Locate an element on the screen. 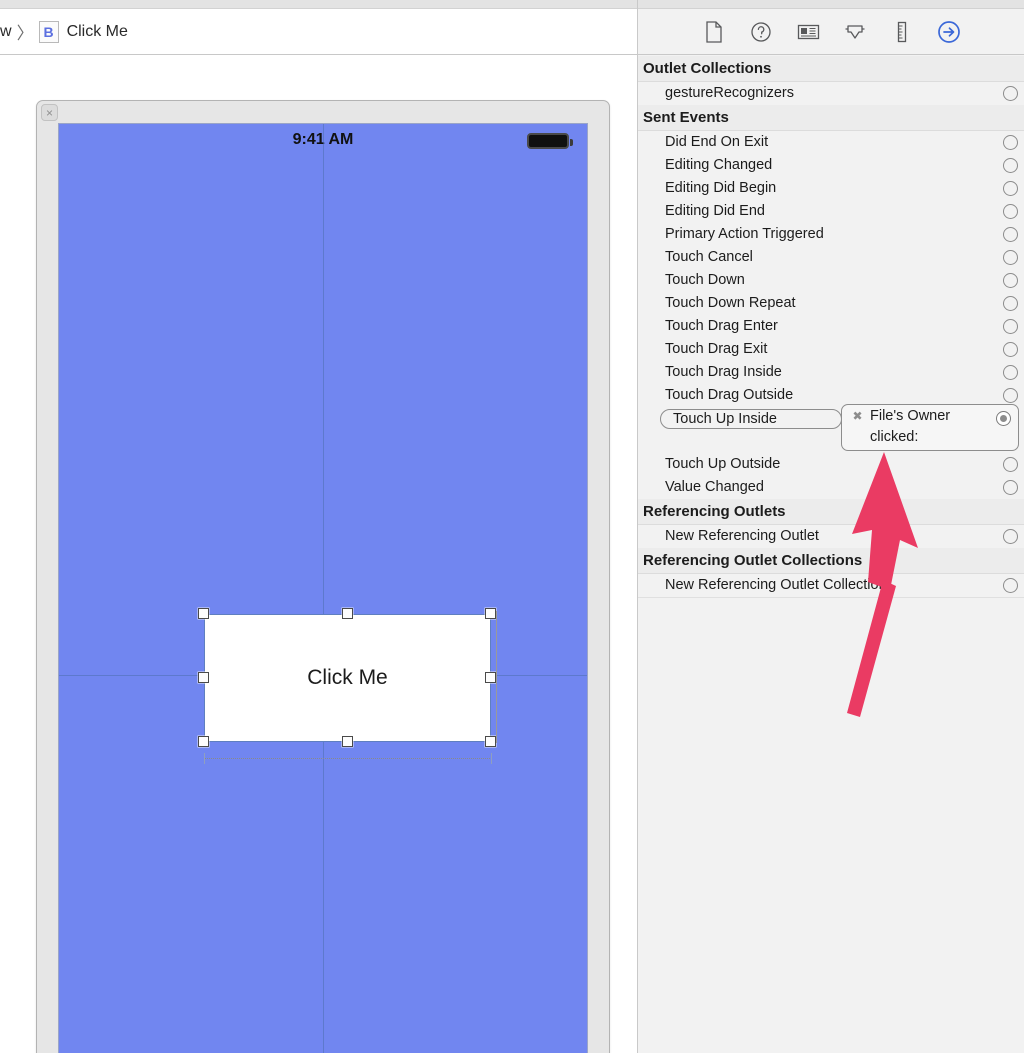 Image resolution: width=1024 pixels, height=1053 pixels. breadcrumb-current-item: Click Me is located at coordinates (97, 32).